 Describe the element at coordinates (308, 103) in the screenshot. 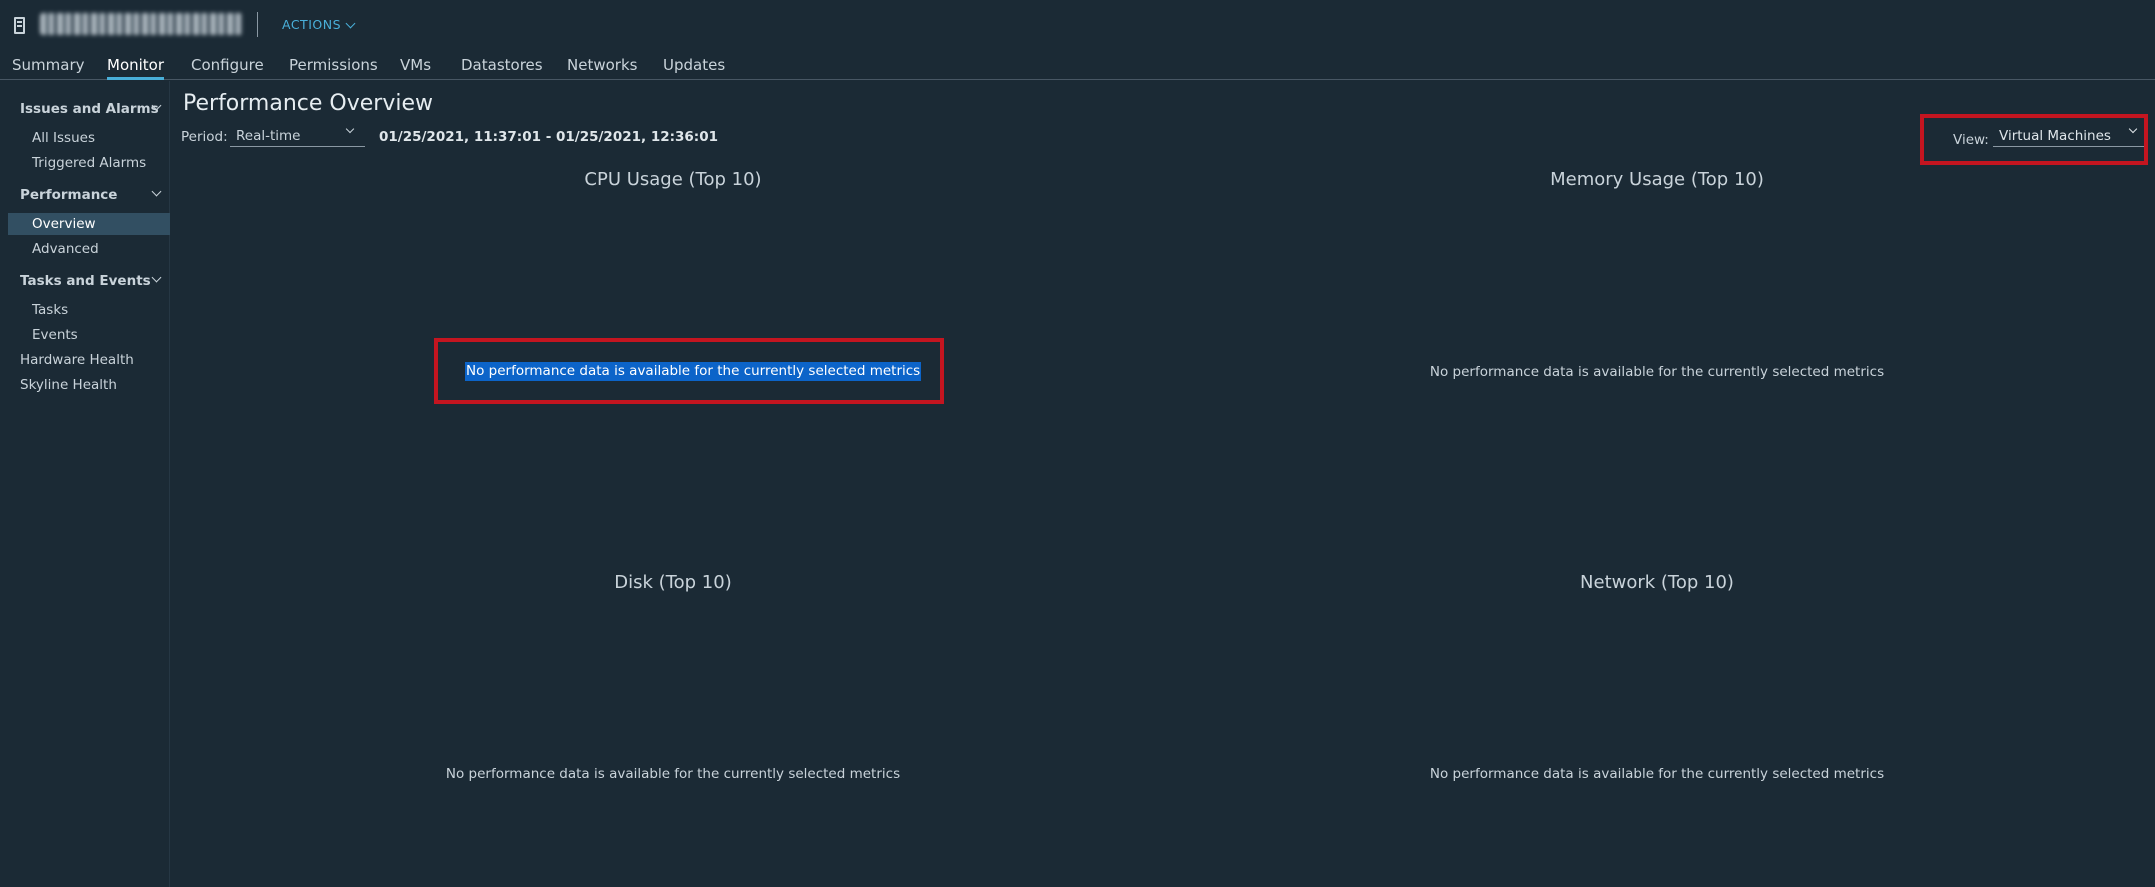

I see `page-title: Performance Overview` at that location.